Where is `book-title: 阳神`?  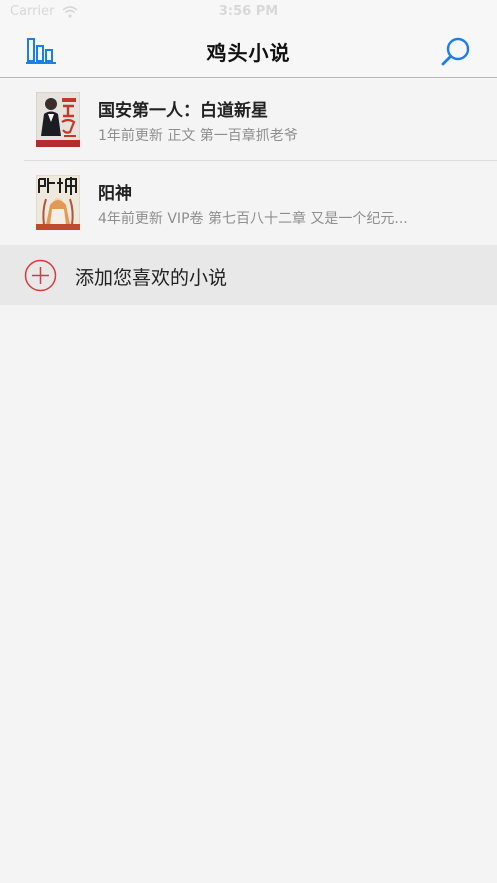 book-title: 阳神 is located at coordinates (115, 194).